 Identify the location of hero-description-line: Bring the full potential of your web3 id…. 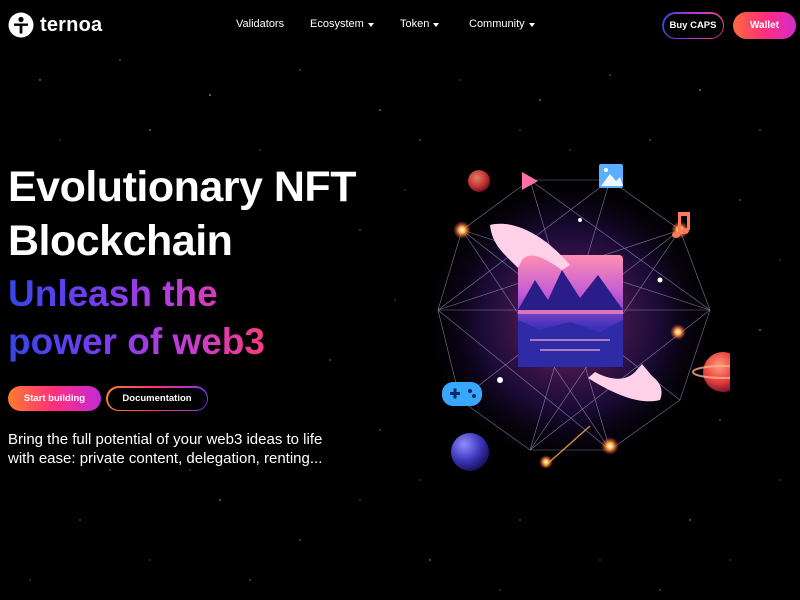
(165, 439).